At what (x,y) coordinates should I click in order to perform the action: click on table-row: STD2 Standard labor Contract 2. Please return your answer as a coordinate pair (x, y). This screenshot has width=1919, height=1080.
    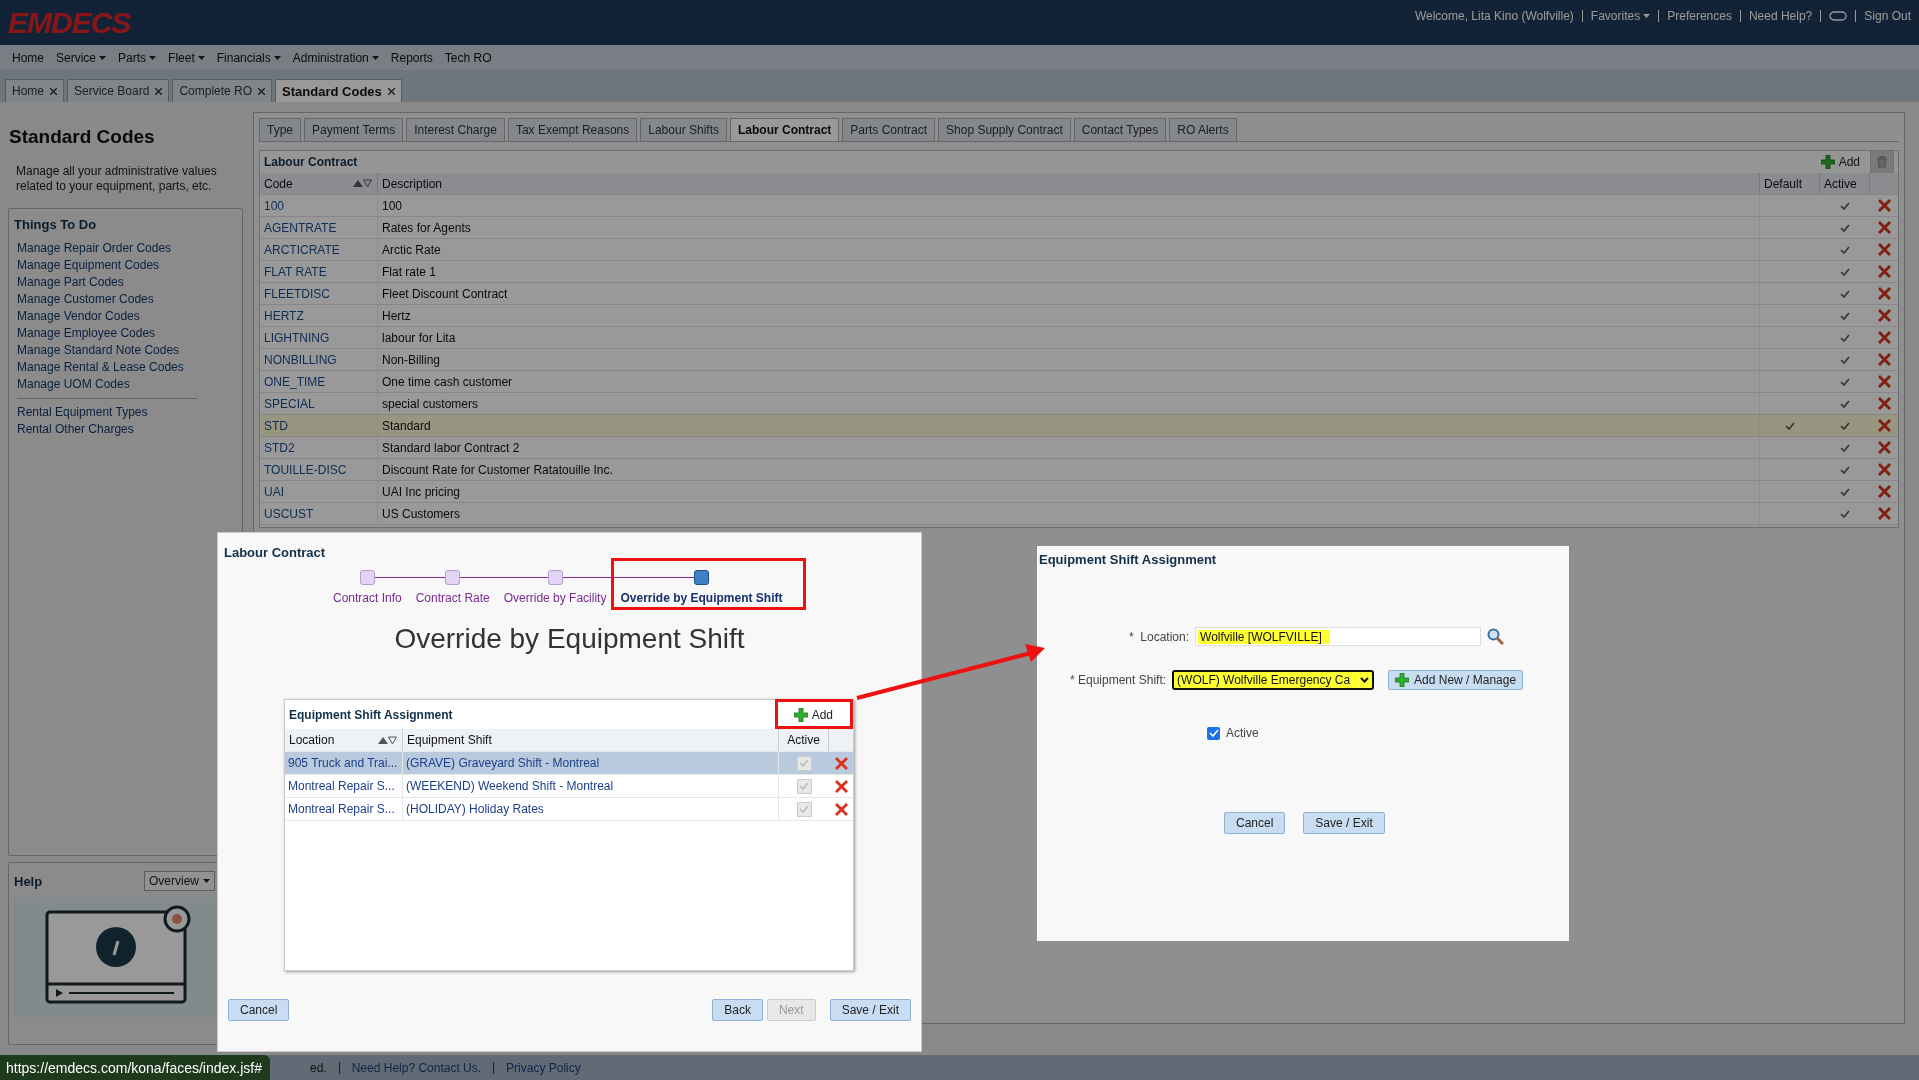
    Looking at the image, I should click on (1079, 448).